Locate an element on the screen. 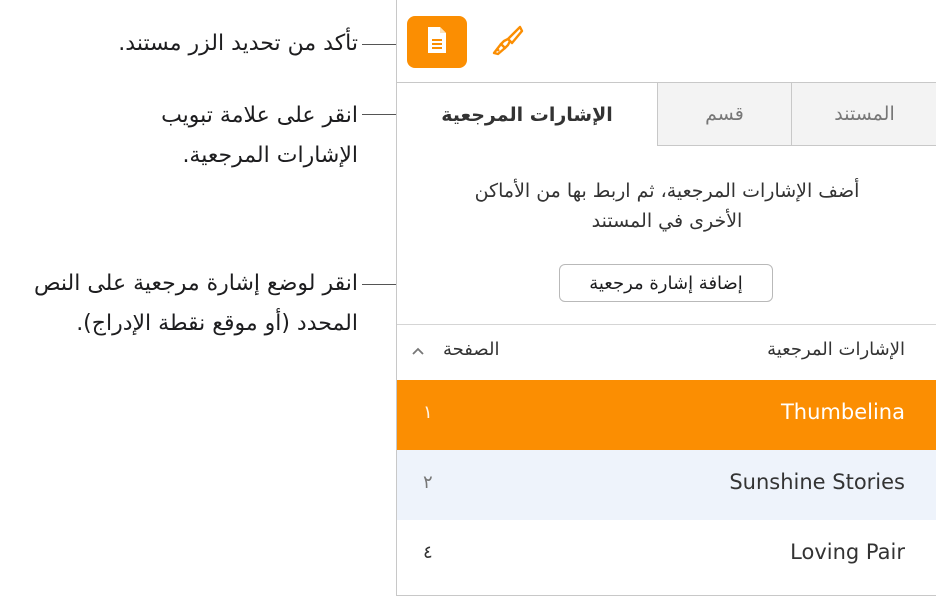 The image size is (936, 596). bookmark-row: Loving Pair ٤ is located at coordinates (666, 555).